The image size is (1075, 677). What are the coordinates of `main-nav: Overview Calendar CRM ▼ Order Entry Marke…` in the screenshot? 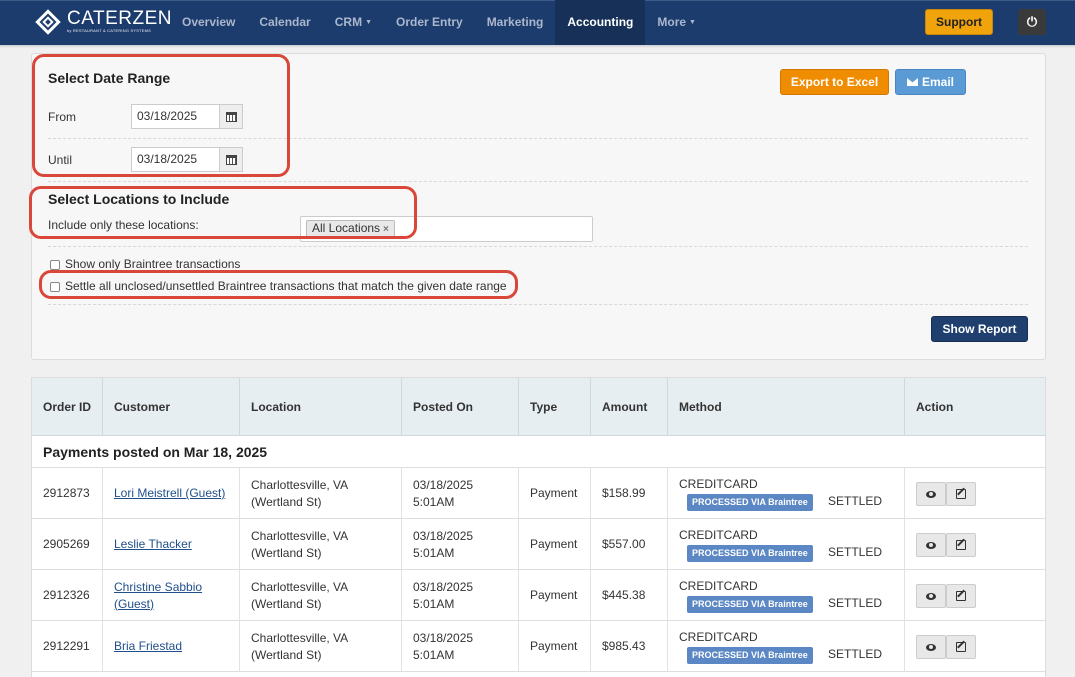 It's located at (439, 22).